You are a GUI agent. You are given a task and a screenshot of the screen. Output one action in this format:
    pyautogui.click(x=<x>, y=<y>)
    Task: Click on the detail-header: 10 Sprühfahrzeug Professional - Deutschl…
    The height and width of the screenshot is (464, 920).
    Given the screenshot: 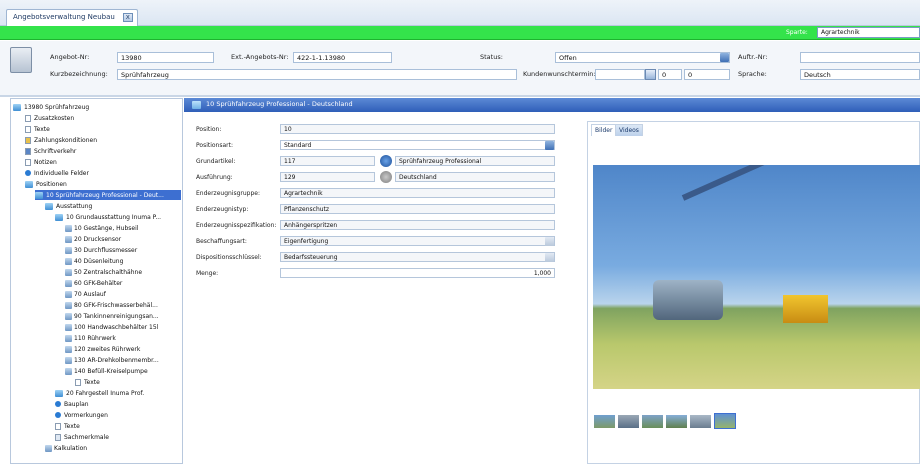 What is the action you would take?
    pyautogui.click(x=552, y=105)
    